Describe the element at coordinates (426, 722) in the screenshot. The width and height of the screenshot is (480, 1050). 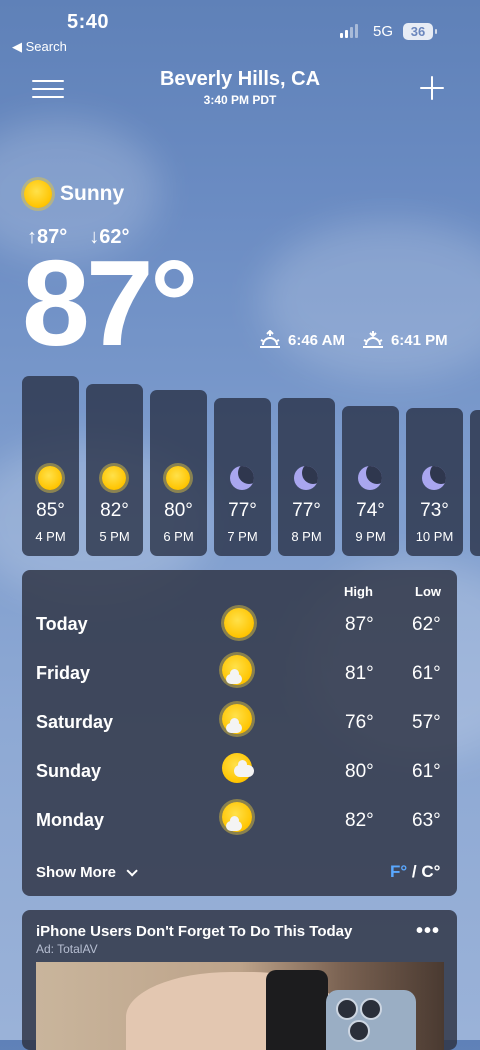
I see `day-low: 57°` at that location.